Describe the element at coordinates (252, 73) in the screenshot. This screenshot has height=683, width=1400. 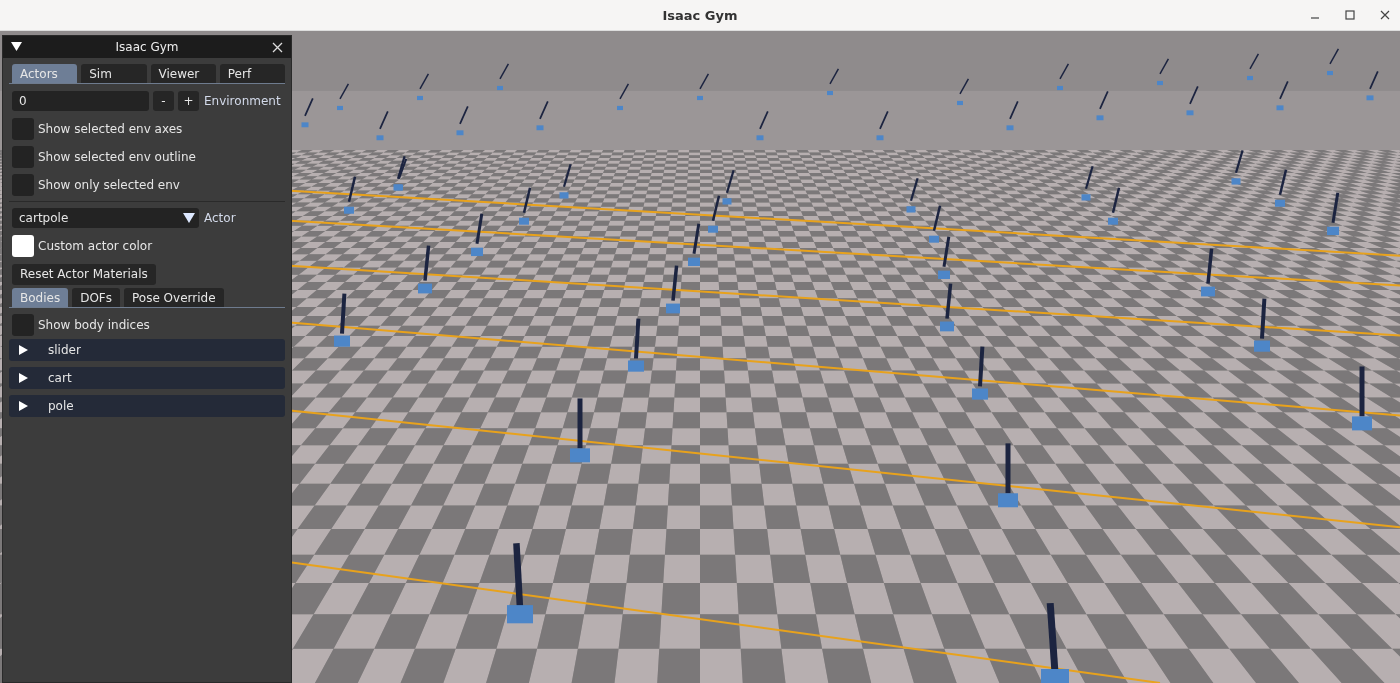
I see `tab: Perf` at that location.